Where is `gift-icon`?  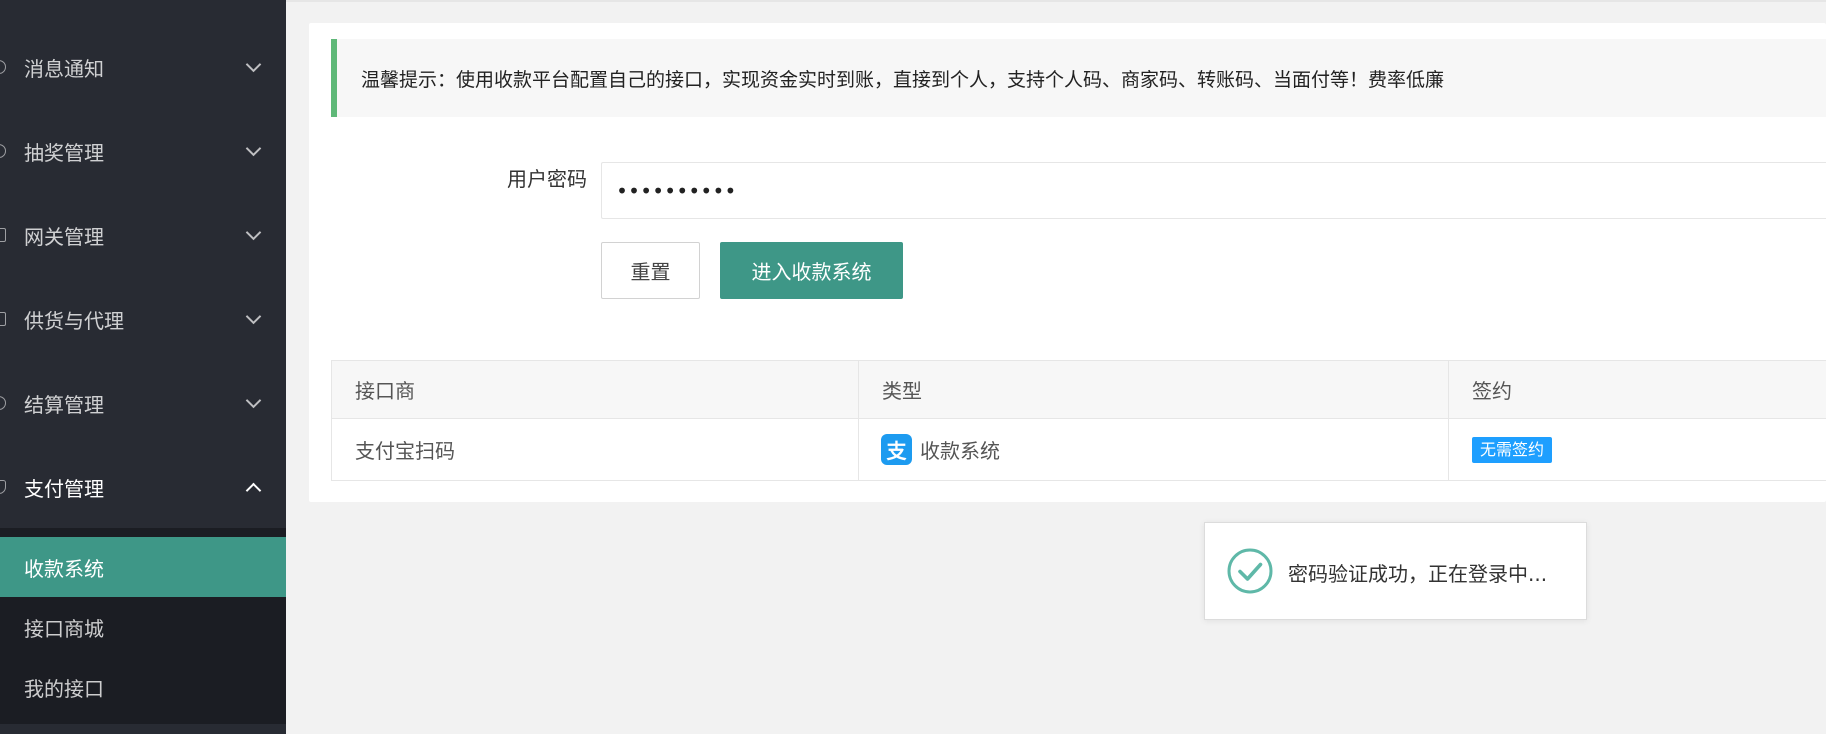 gift-icon is located at coordinates (3, 151).